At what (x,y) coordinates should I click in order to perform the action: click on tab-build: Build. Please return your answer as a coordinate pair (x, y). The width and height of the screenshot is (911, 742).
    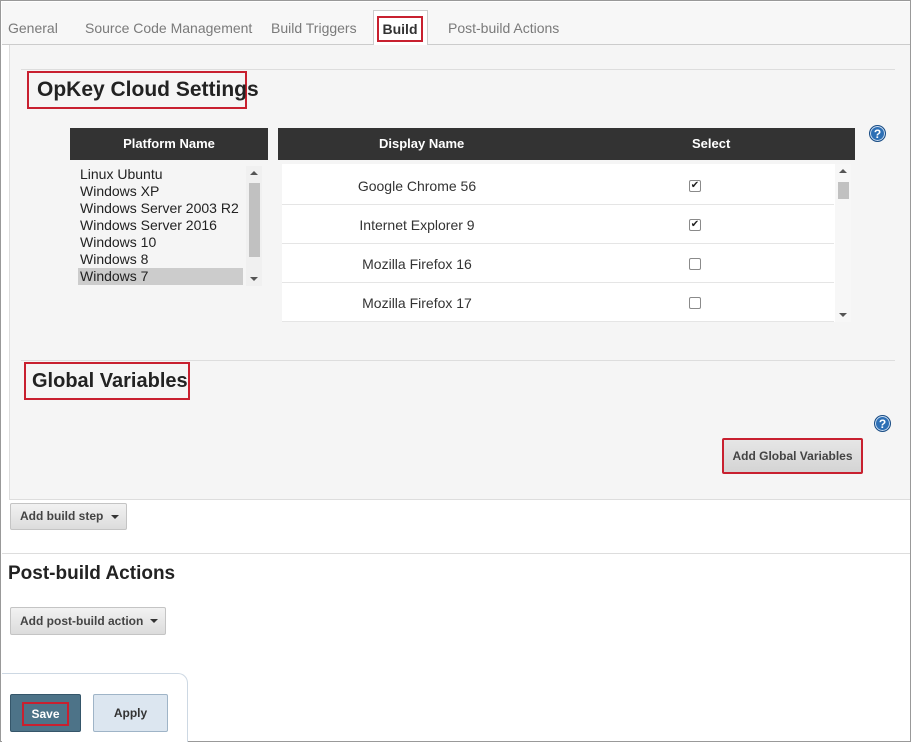
    Looking at the image, I should click on (400, 28).